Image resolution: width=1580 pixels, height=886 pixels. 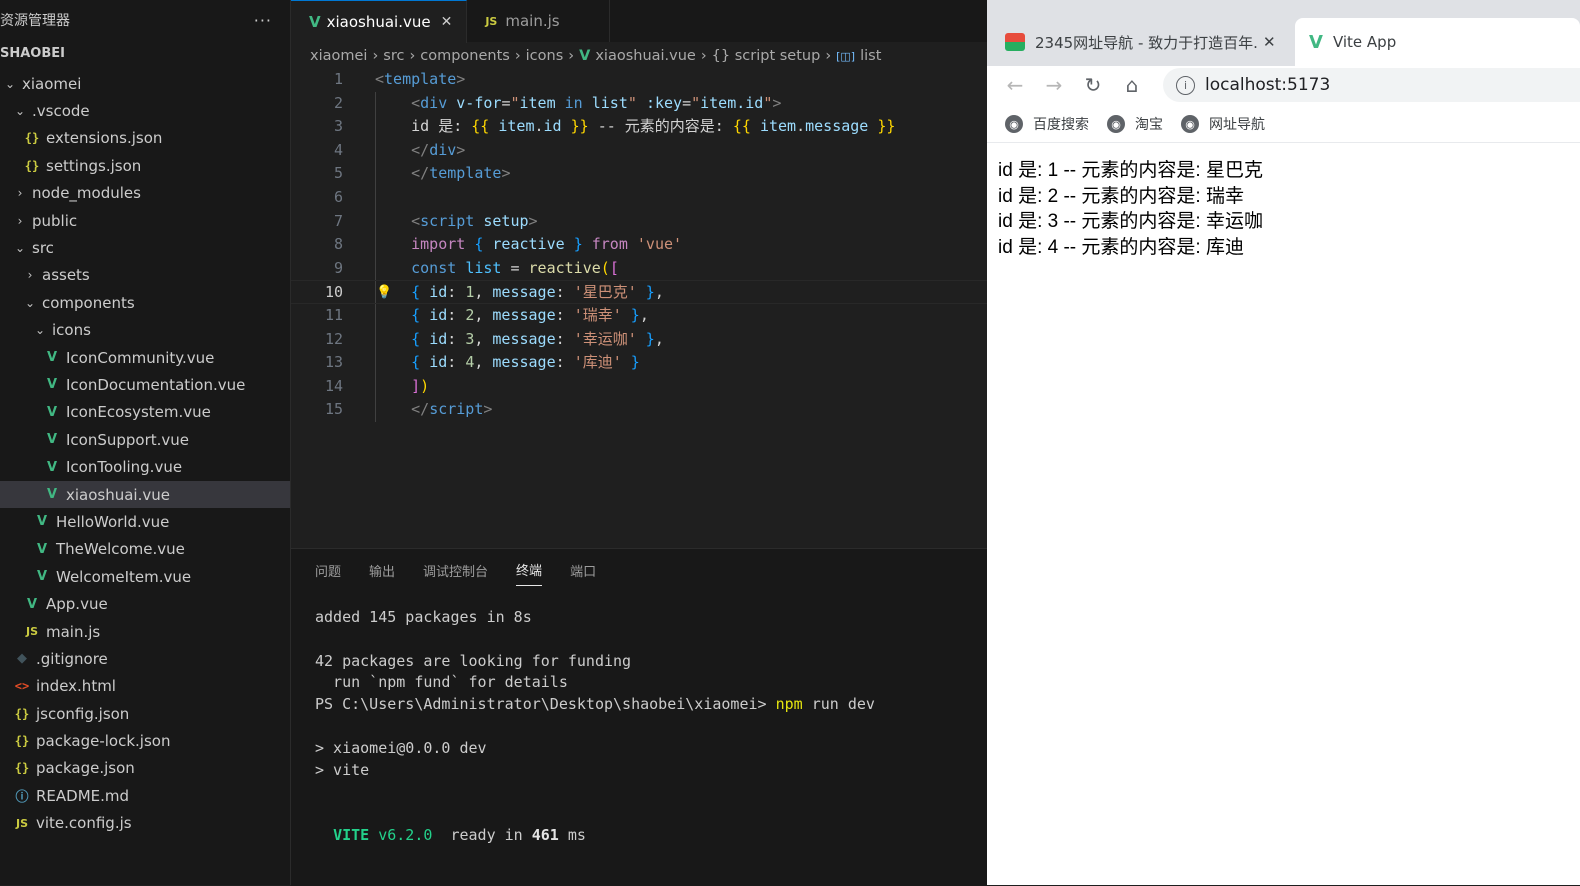 What do you see at coordinates (438, 292) in the screenshot?
I see `code-token: id` at bounding box center [438, 292].